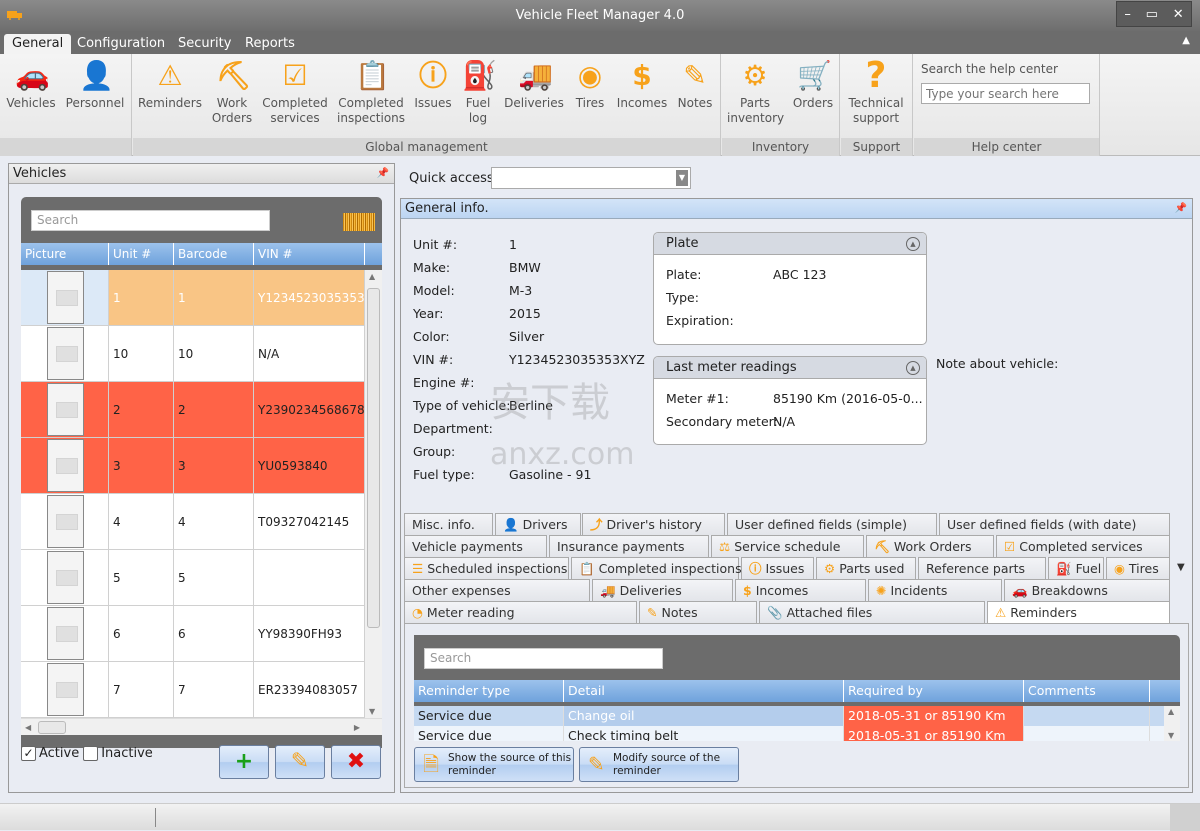 This screenshot has width=1200, height=831. What do you see at coordinates (659, 764) in the screenshot?
I see `modify-source-button: ✎ Modify source of the reminder` at bounding box center [659, 764].